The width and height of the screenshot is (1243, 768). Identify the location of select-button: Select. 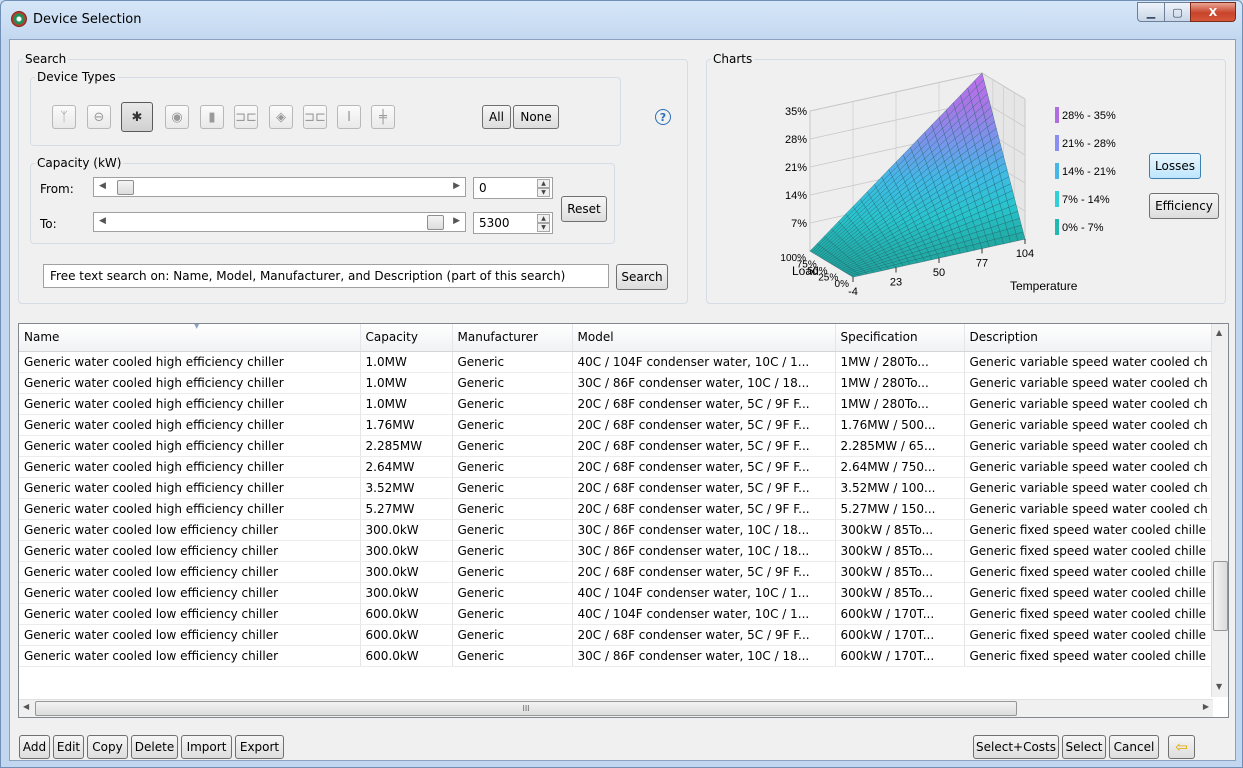
(1084, 747).